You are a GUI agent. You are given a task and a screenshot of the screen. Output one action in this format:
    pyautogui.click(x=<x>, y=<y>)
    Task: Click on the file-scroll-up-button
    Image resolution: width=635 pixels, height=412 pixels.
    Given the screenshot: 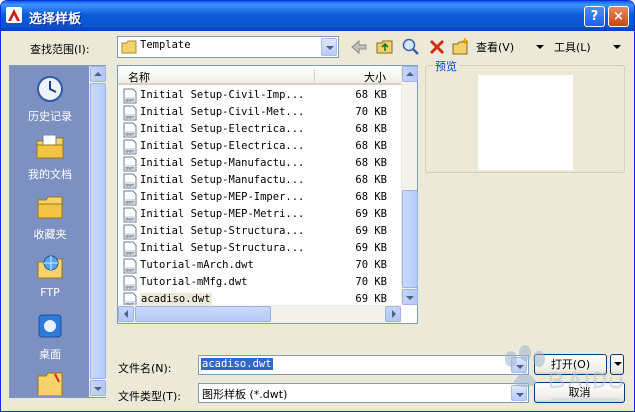 What is the action you would take?
    pyautogui.click(x=410, y=74)
    